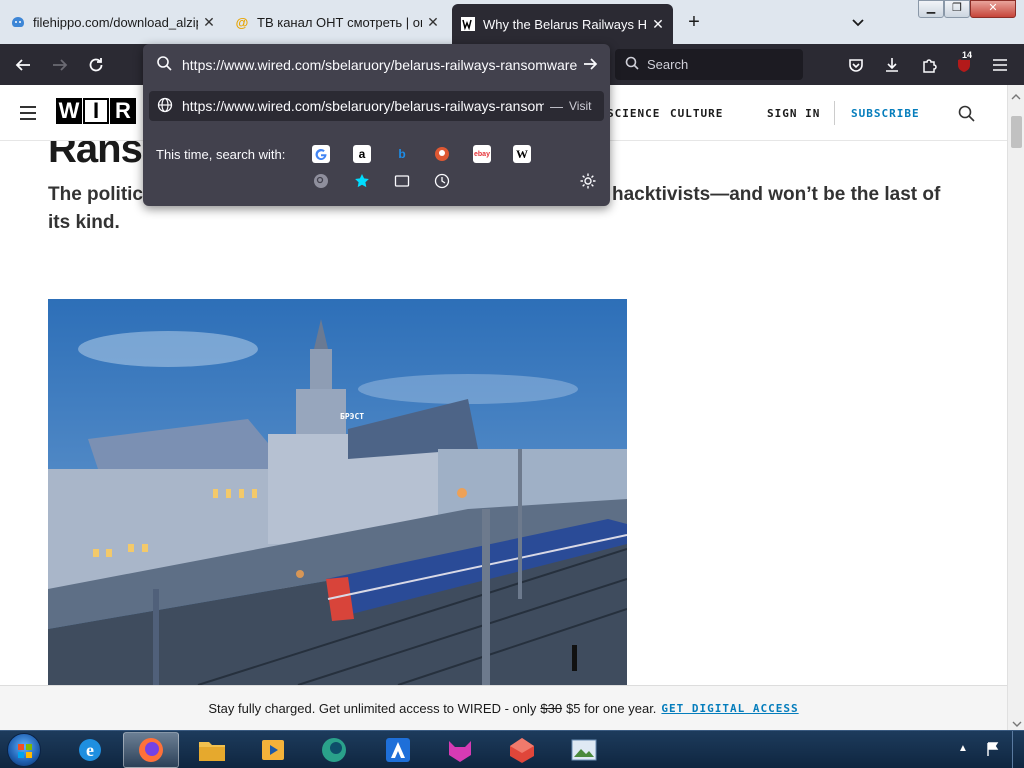 The height and width of the screenshot is (768, 1024). I want to click on toolbar-search-input: Search, so click(709, 64).